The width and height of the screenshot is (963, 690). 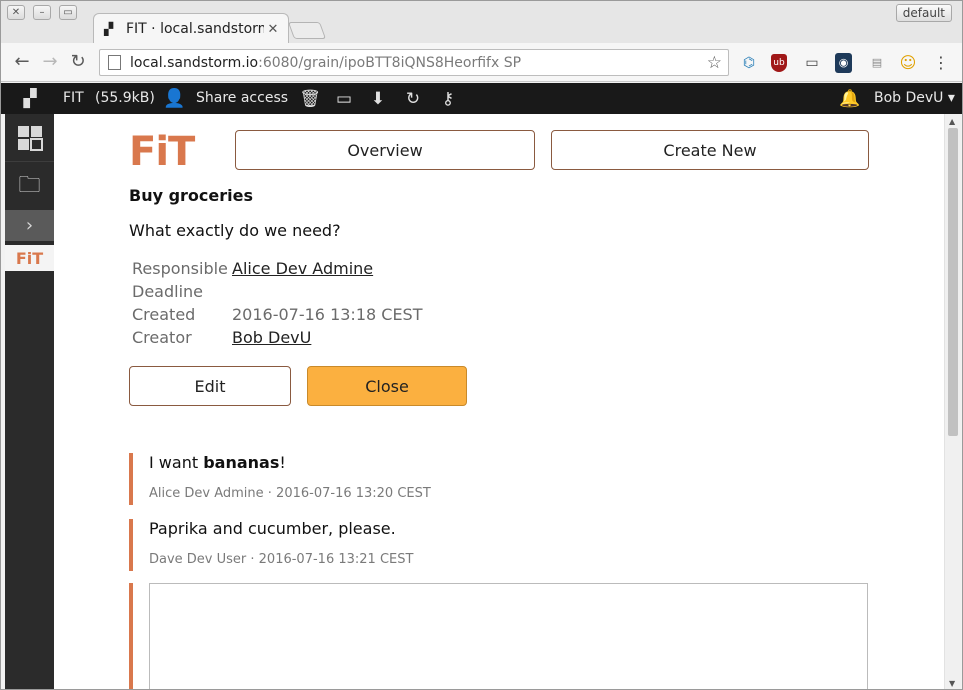 What do you see at coordinates (378, 99) in the screenshot?
I see `download-icon: ⬇` at bounding box center [378, 99].